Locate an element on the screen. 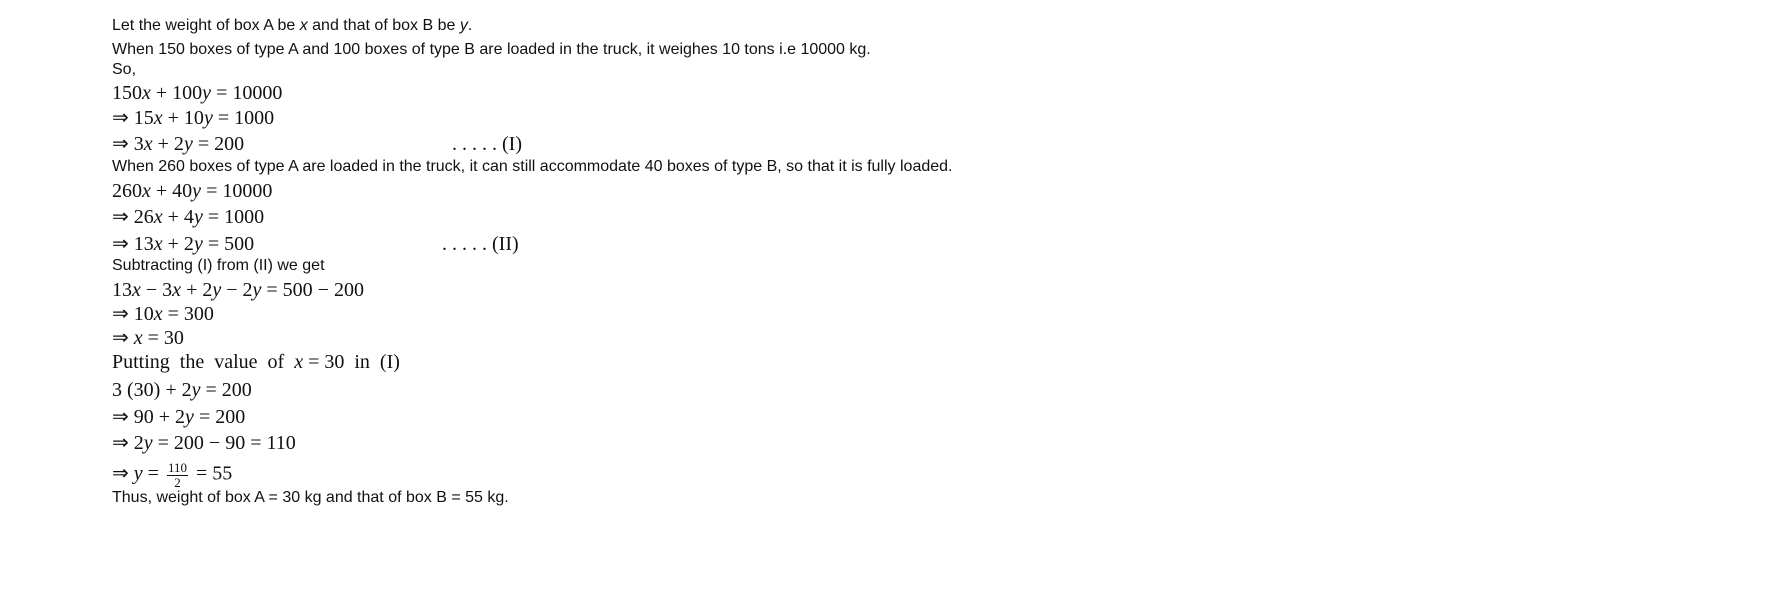  equation-line: 3 (30) + 2y = 200 is located at coordinates (182, 390).